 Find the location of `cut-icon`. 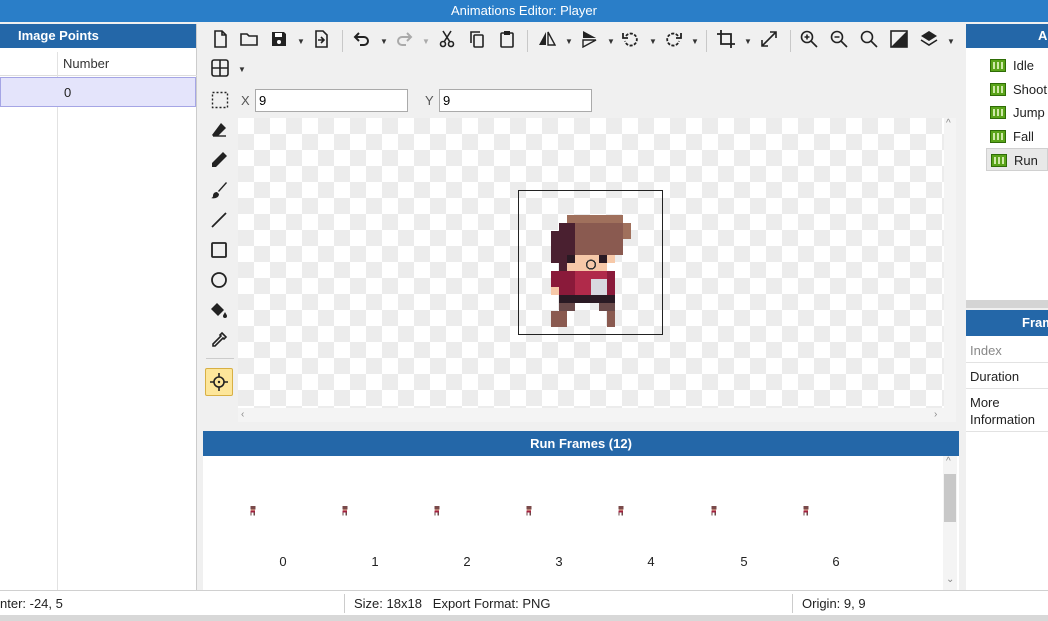

cut-icon is located at coordinates (447, 39).